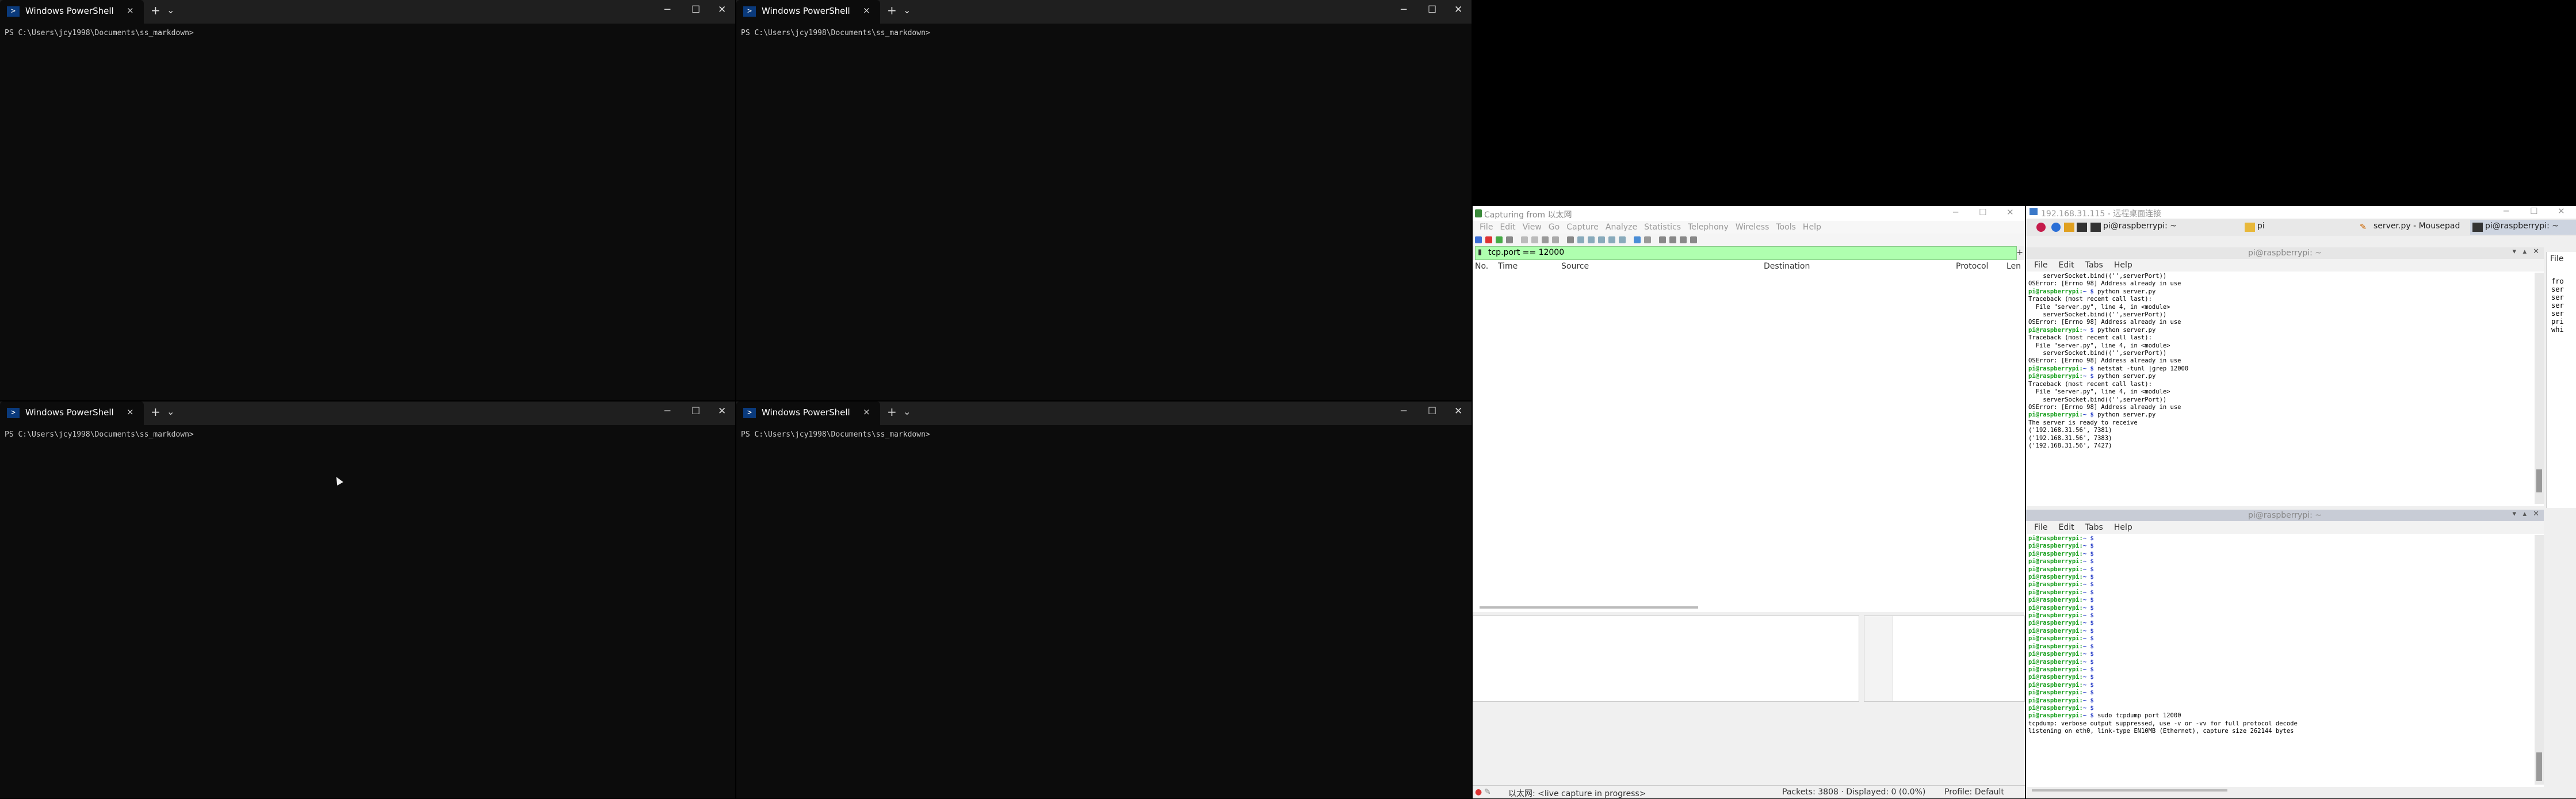 The height and width of the screenshot is (799, 2576). I want to click on display-filter-input: ▮ tcp.port == 12000 +, so click(1749, 253).